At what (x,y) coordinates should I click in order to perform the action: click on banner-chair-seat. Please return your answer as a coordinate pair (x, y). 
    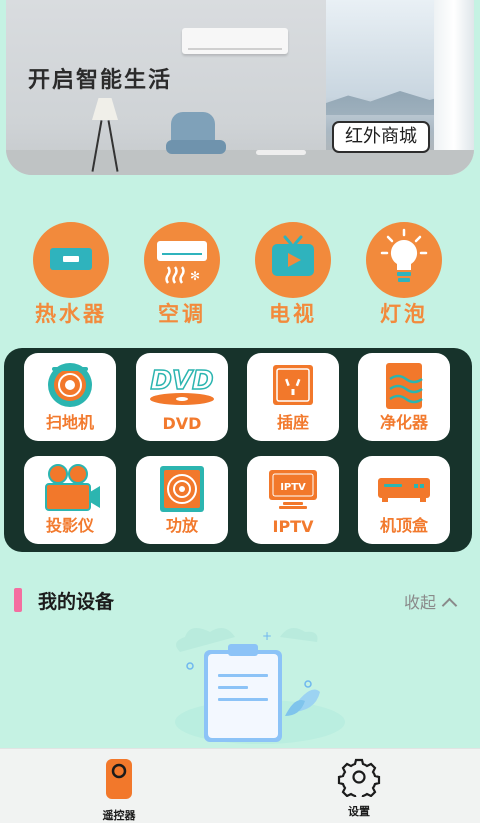
    Looking at the image, I should click on (196, 147).